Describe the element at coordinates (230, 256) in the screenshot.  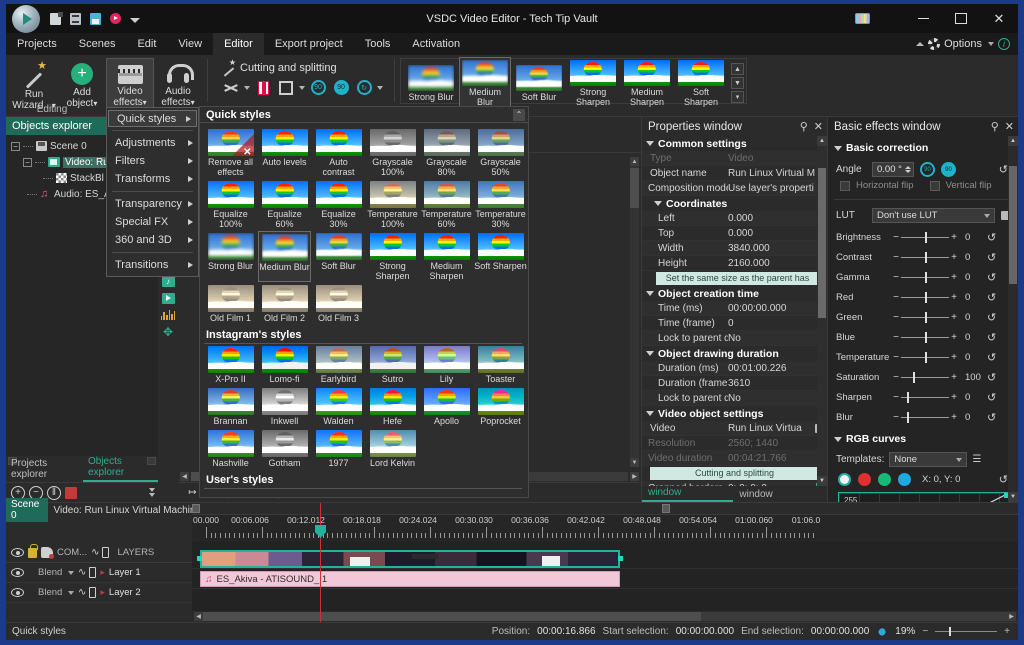
I see `quick-style-strong-blur: Strong Blur` at that location.